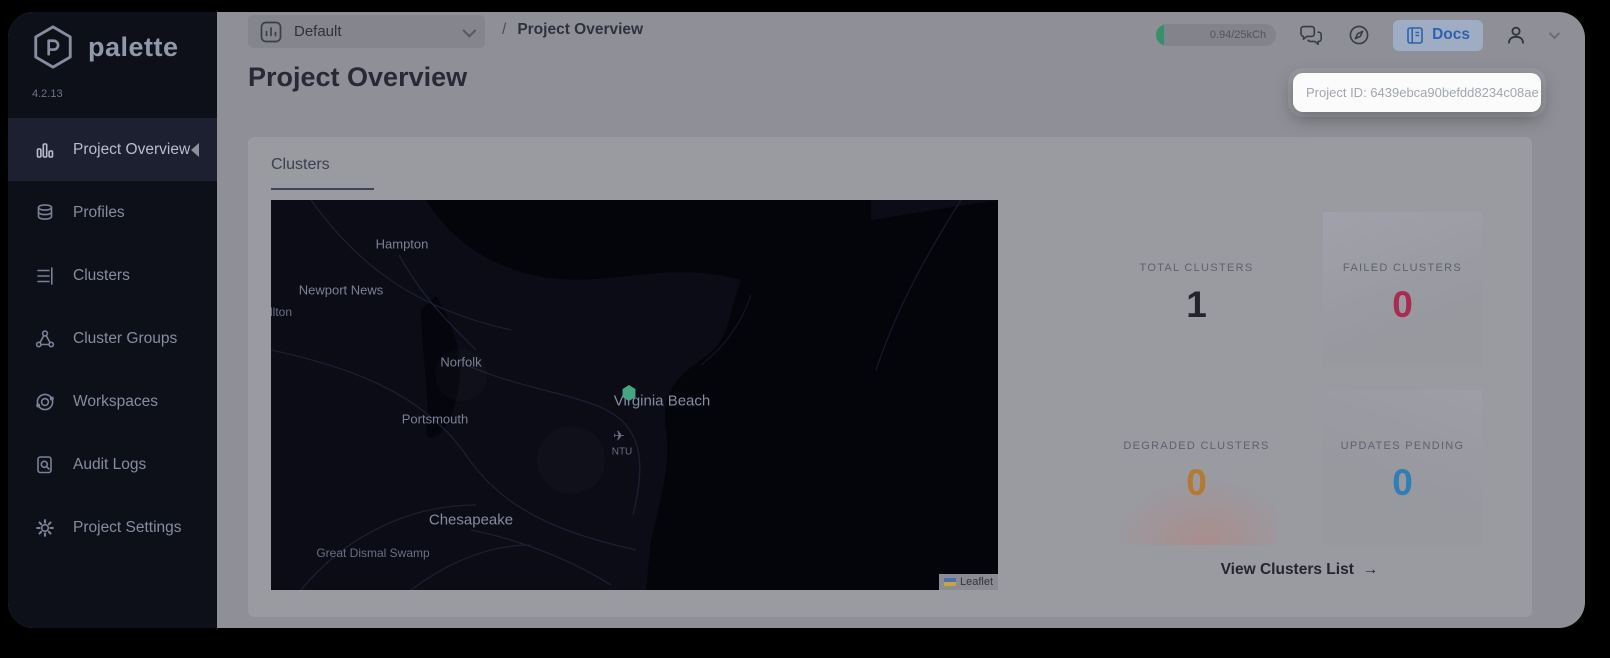 The image size is (1610, 658). Describe the element at coordinates (1516, 35) in the screenshot. I see `user-icon` at that location.